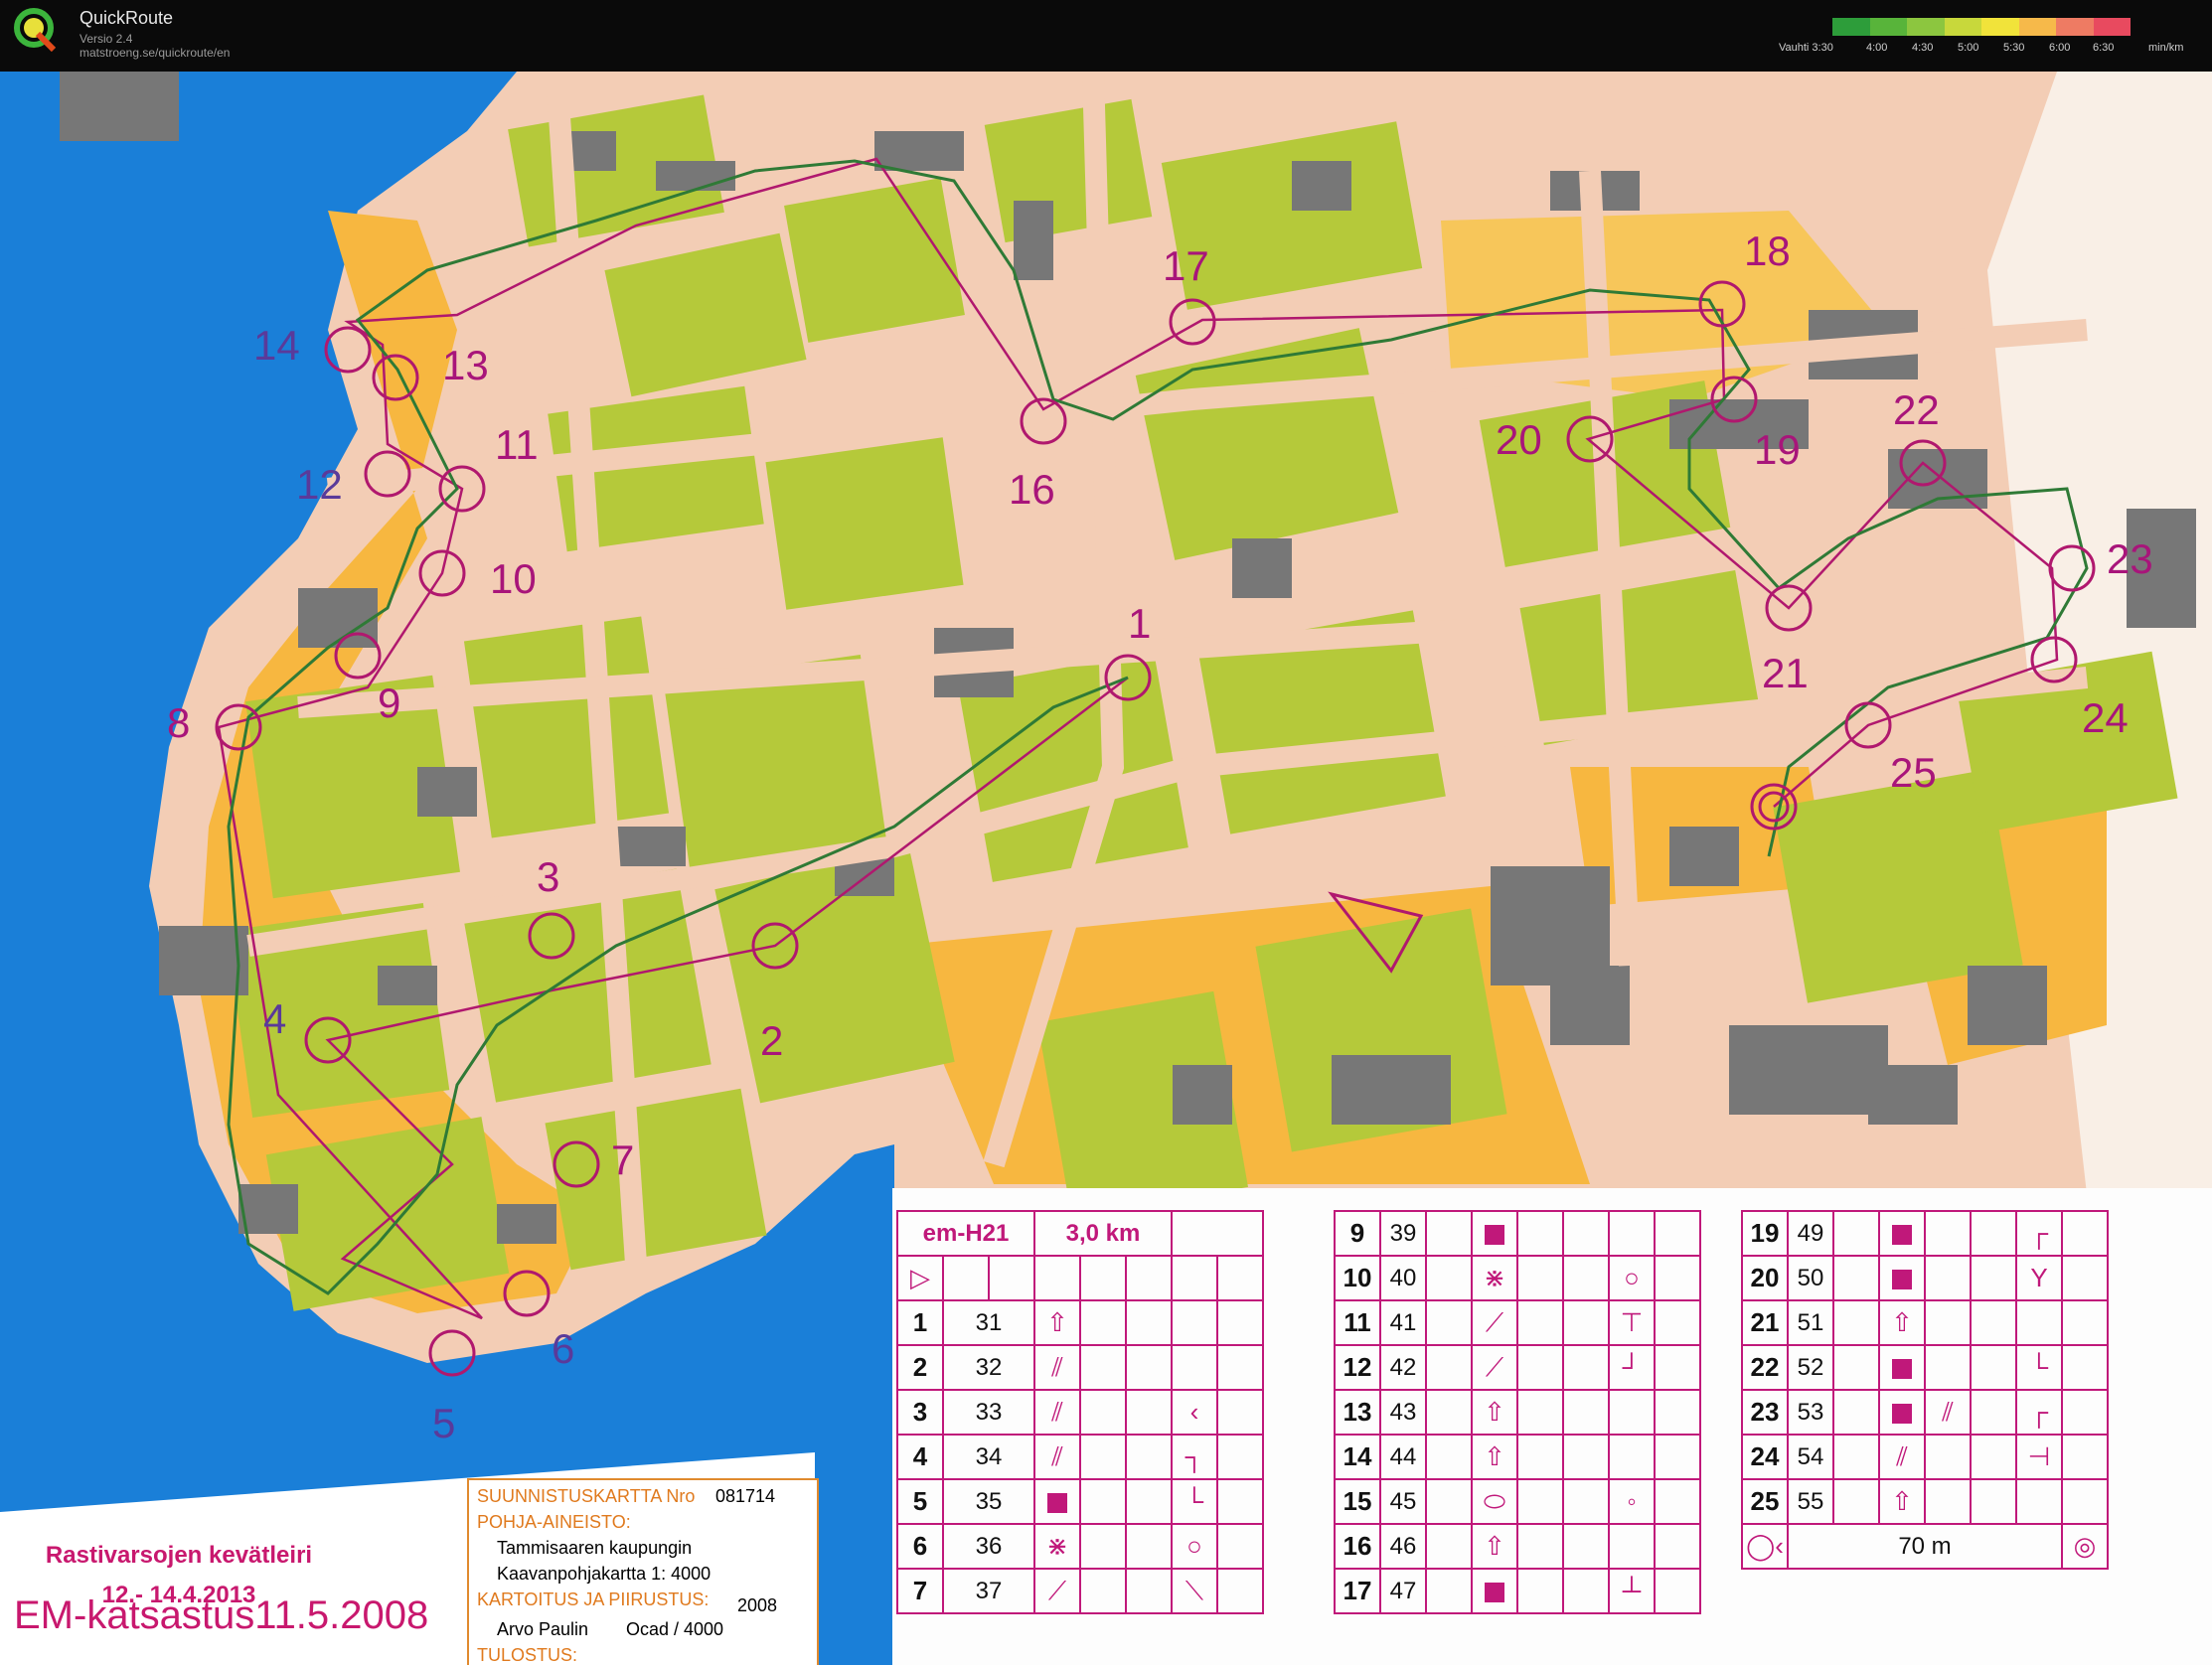  I want to click on control-number: 2, so click(771, 1040).